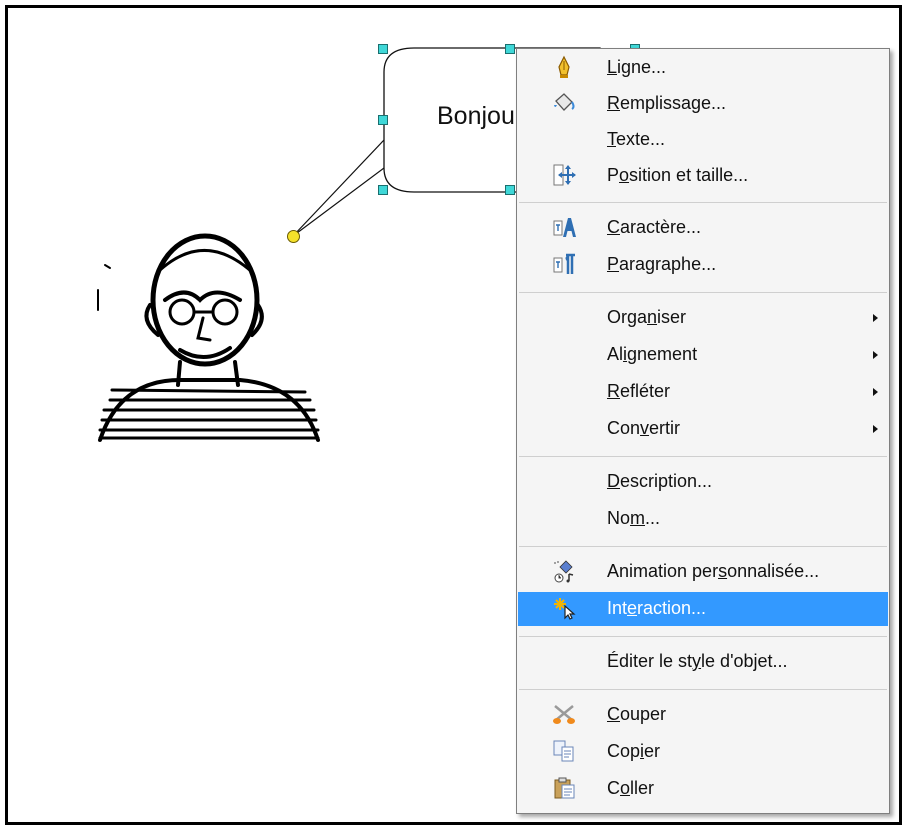 The height and width of the screenshot is (834, 912). What do you see at coordinates (703, 715) in the screenshot?
I see `menu-item-couper: Couper` at bounding box center [703, 715].